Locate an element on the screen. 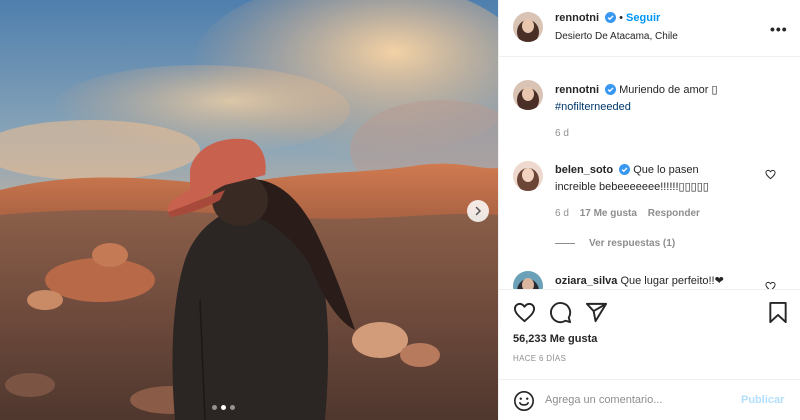  comment-text-line2: increible bebeeeeeee!!!!!!▯▯▯▯▯ is located at coordinates (632, 187).